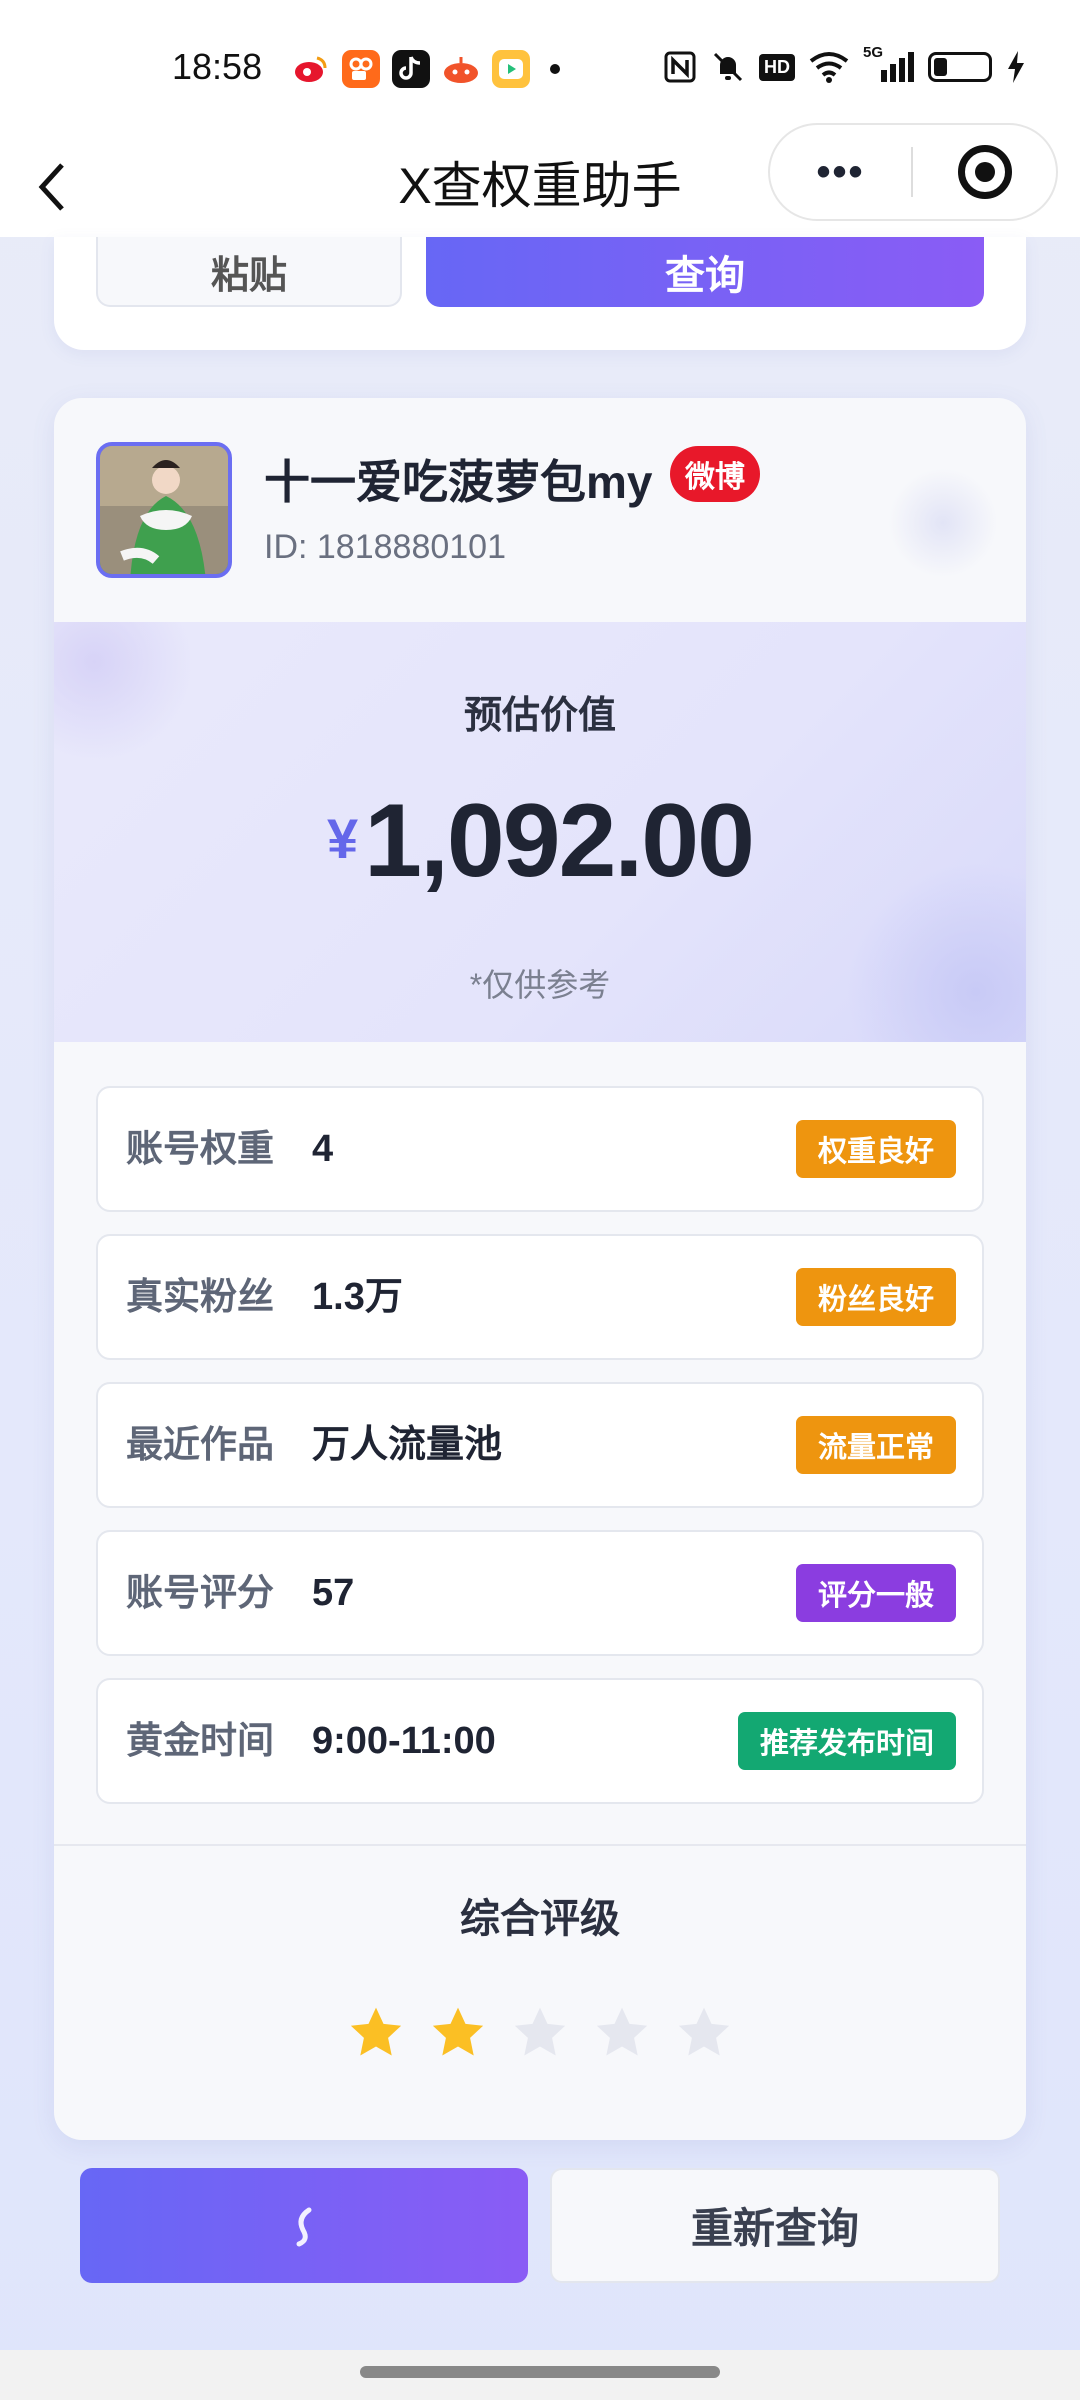 The width and height of the screenshot is (1080, 2400). What do you see at coordinates (846, 1741) in the screenshot?
I see `metric-tag: 推荐发布时间` at bounding box center [846, 1741].